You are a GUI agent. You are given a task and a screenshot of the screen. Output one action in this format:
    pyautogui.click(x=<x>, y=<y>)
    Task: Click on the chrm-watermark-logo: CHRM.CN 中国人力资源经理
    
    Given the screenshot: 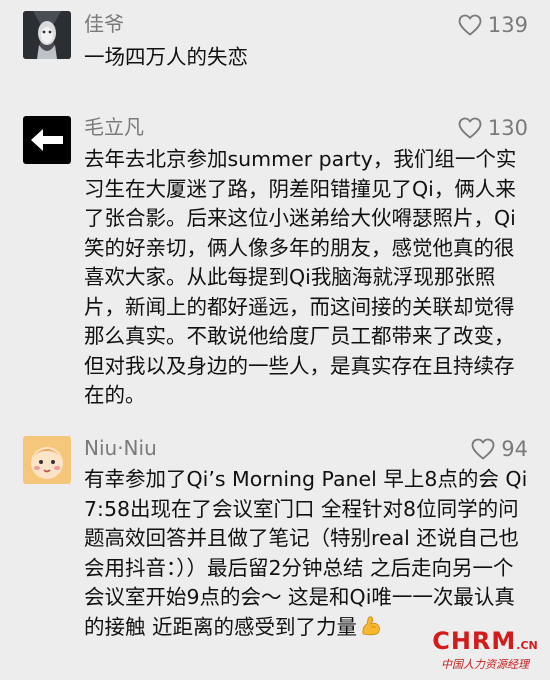 What is the action you would take?
    pyautogui.click(x=485, y=650)
    